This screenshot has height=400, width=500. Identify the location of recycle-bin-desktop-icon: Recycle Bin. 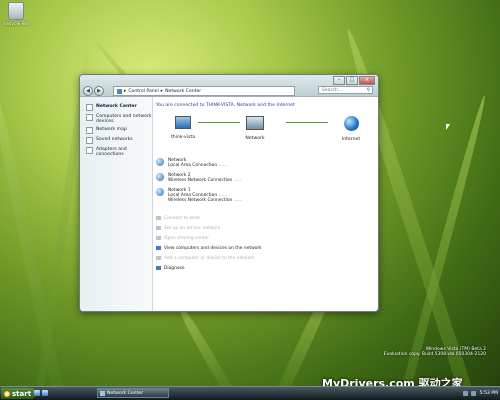
(16, 14).